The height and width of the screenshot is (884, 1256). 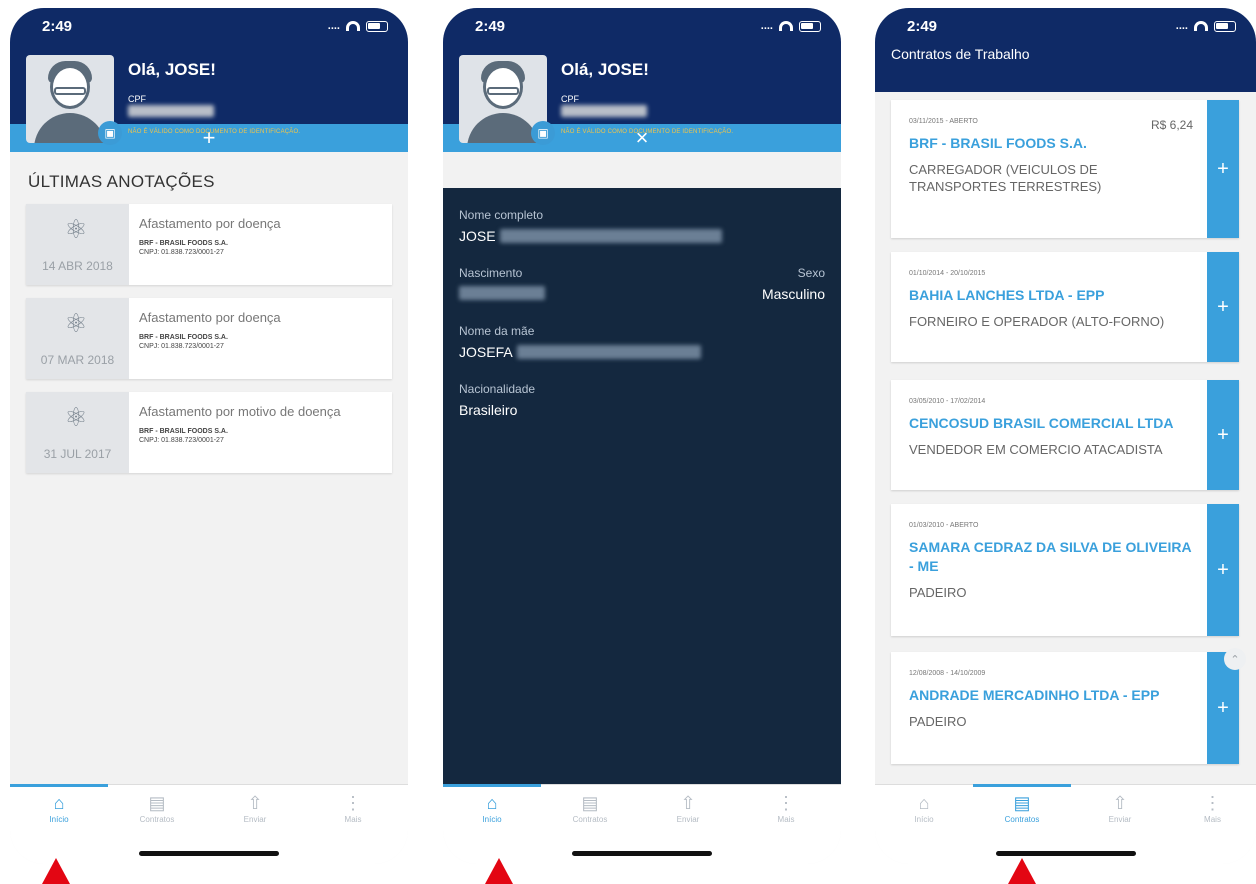 I want to click on page-title: Contratos de Trabalho, so click(x=960, y=54).